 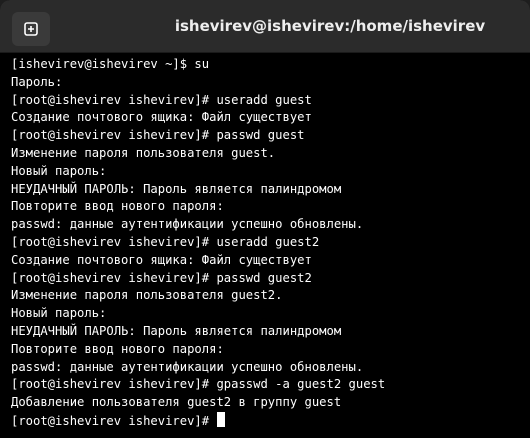 I want to click on terminal-line: [ishevirev@ishevirev ~]$ su, so click(x=110, y=64).